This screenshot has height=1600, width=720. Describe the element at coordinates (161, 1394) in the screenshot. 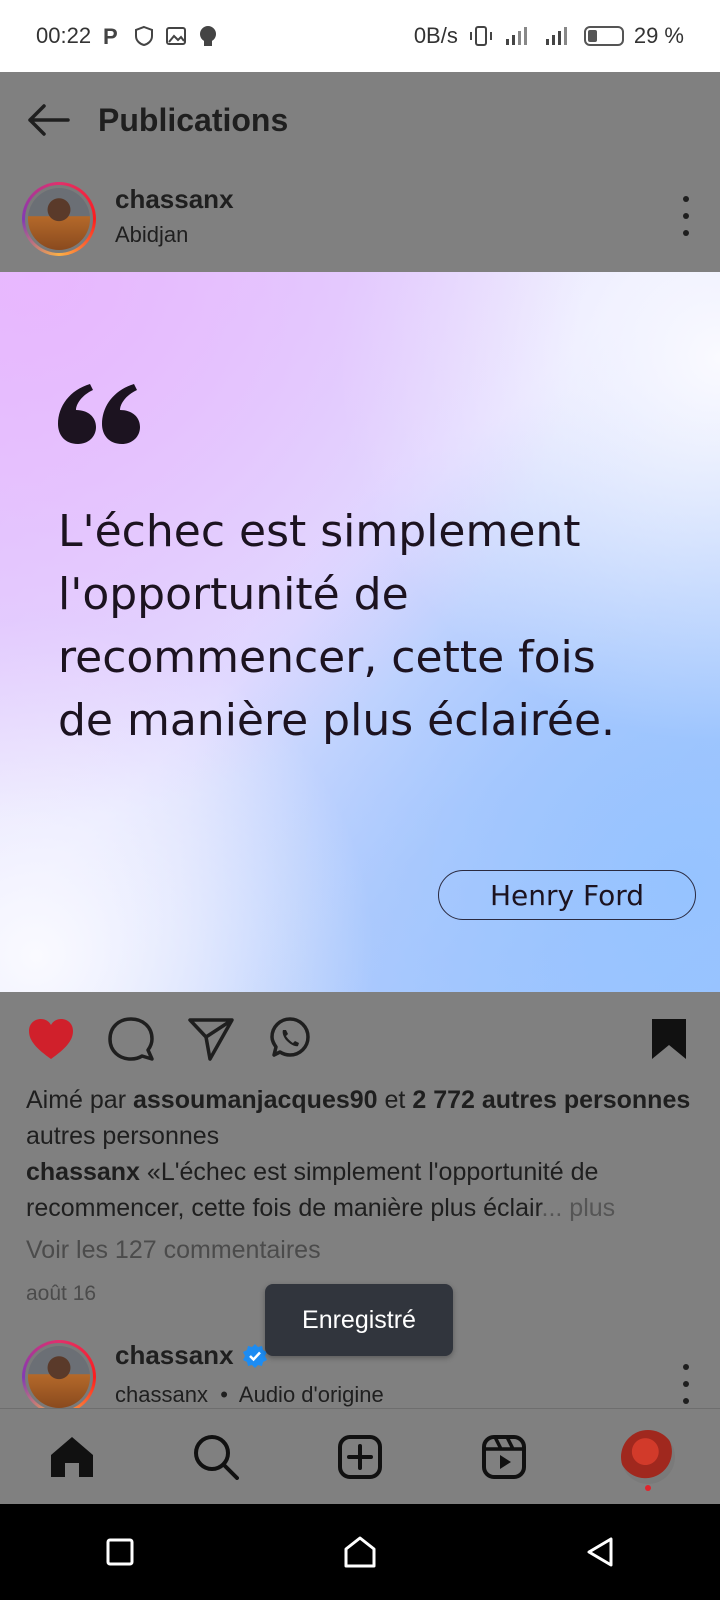

I see `next-post-subtitle-user: chassanx` at that location.